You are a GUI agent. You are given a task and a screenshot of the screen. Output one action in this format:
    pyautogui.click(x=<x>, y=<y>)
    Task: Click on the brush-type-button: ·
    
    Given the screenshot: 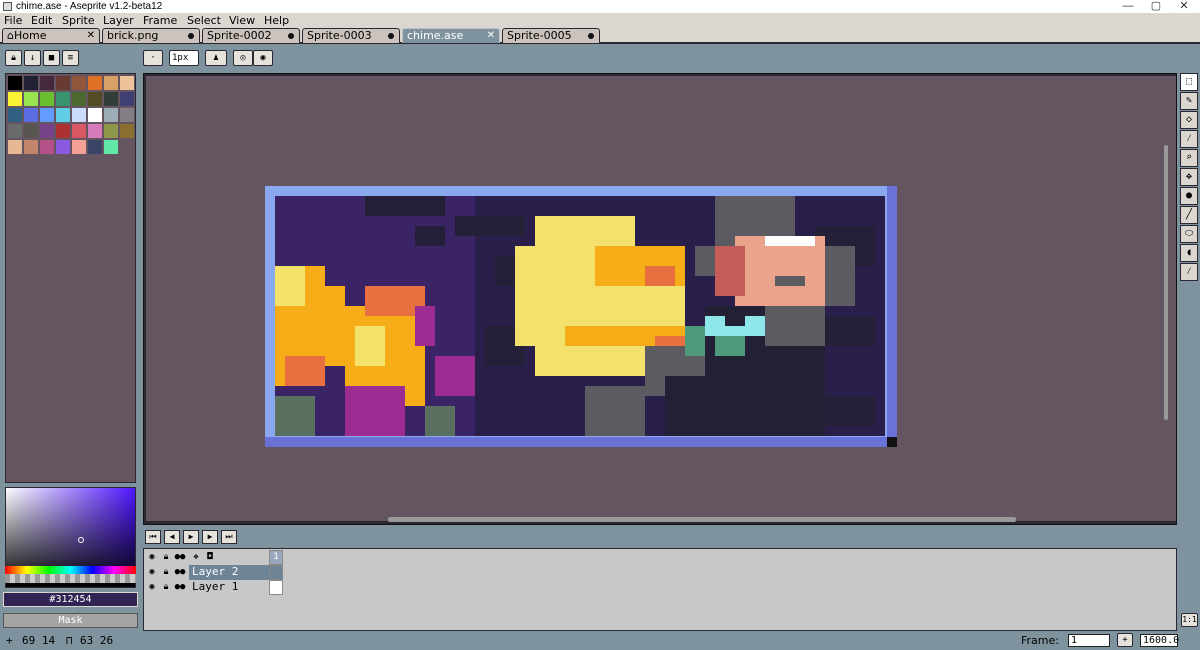 What is the action you would take?
    pyautogui.click(x=153, y=58)
    